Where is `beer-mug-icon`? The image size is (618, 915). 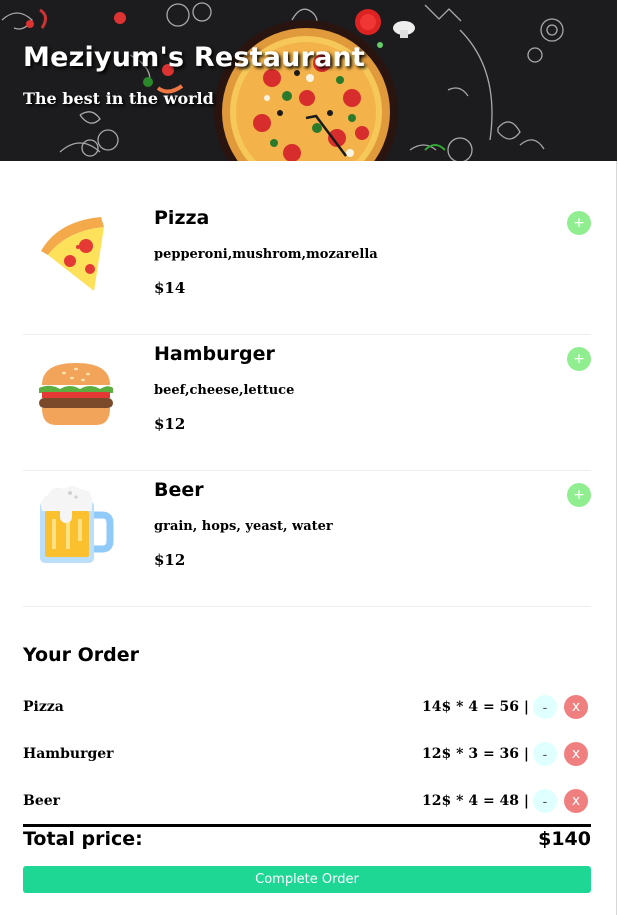 beer-mug-icon is located at coordinates (77, 524).